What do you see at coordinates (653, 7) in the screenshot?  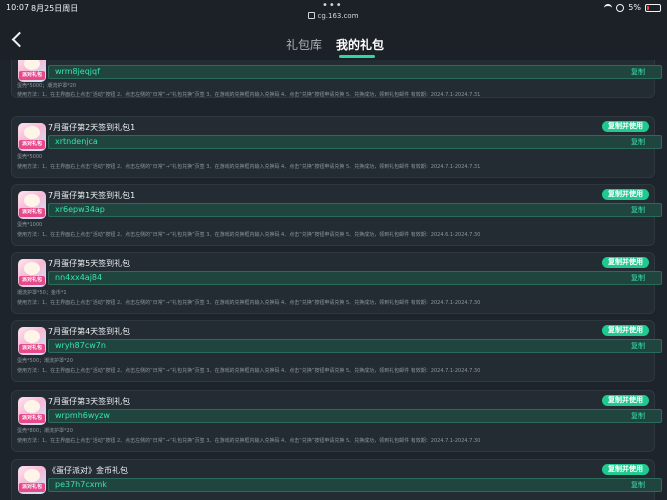 I see `battery-icon` at bounding box center [653, 7].